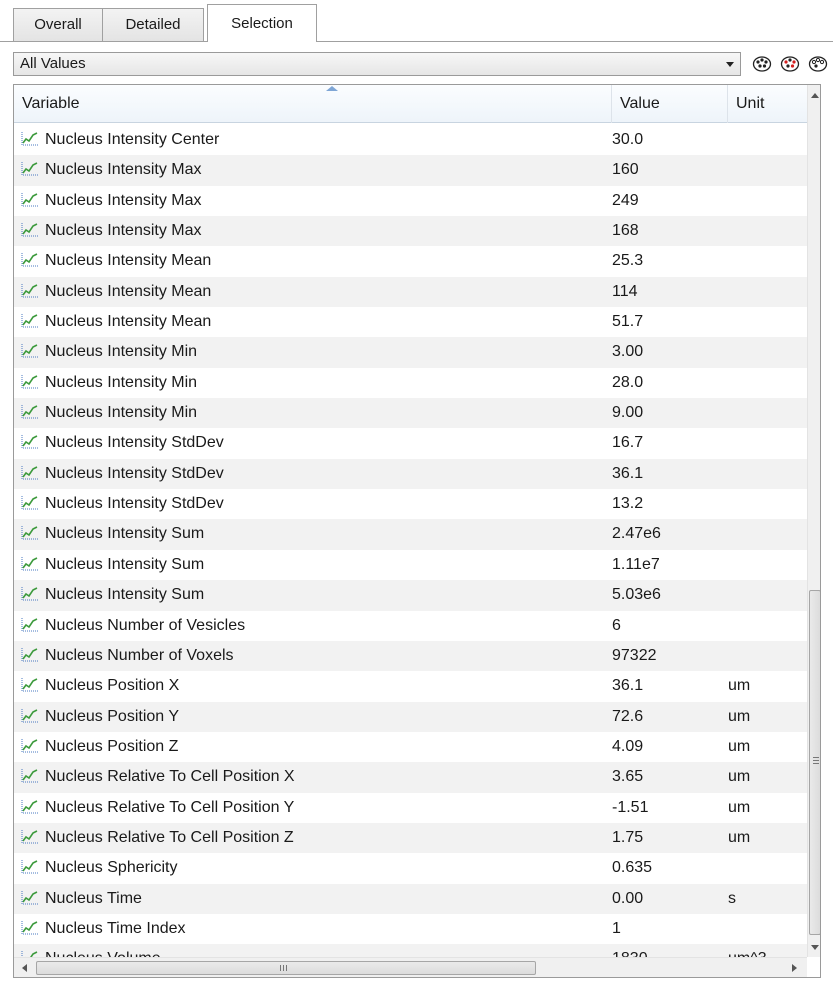 Image resolution: width=833 pixels, height=994 pixels. Describe the element at coordinates (145, 625) in the screenshot. I see `variable-name: Nucleus Number of Vesicles` at that location.